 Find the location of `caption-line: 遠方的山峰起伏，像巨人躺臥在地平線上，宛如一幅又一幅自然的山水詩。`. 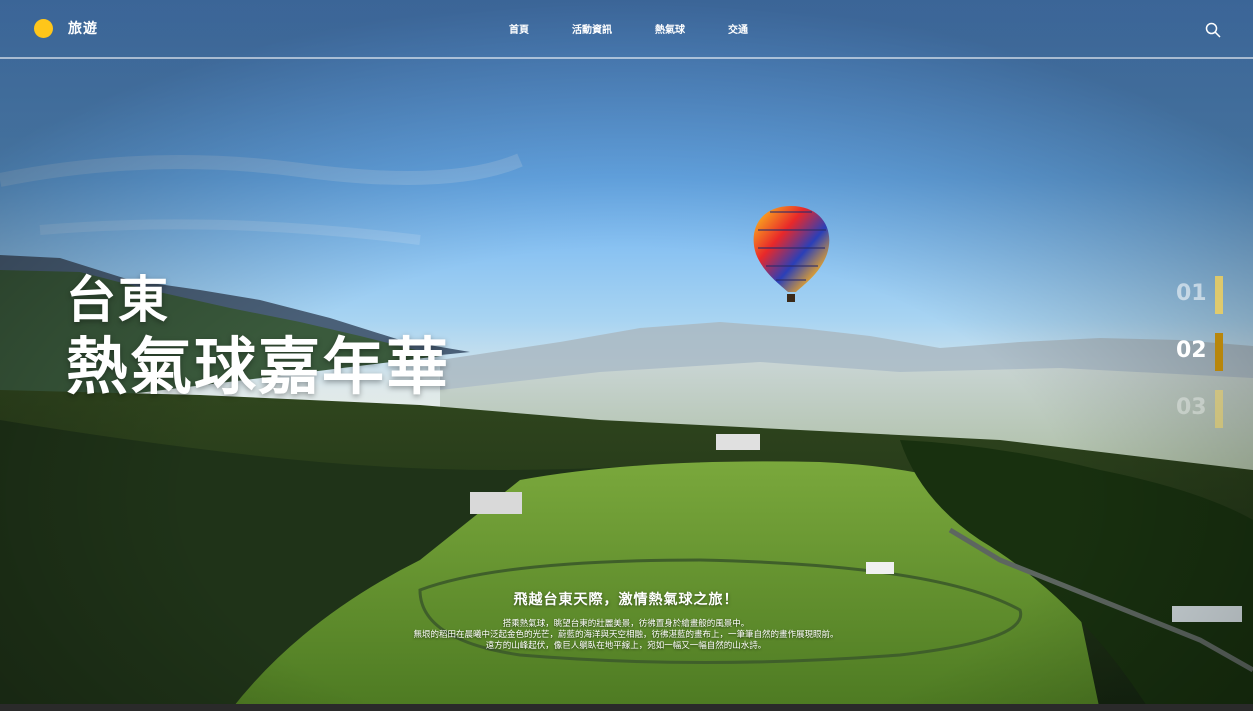

caption-line: 遠方的山峰起伏，像巨人躺臥在地平線上，宛如一幅又一幅自然的山水詩。 is located at coordinates (626, 646).